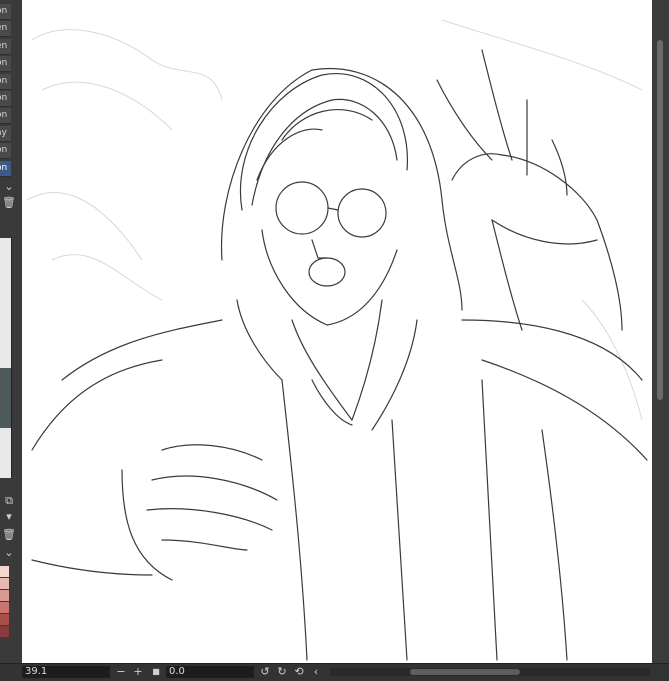 The image size is (669, 681). I want to click on horizontal-scroll-thumb, so click(465, 672).